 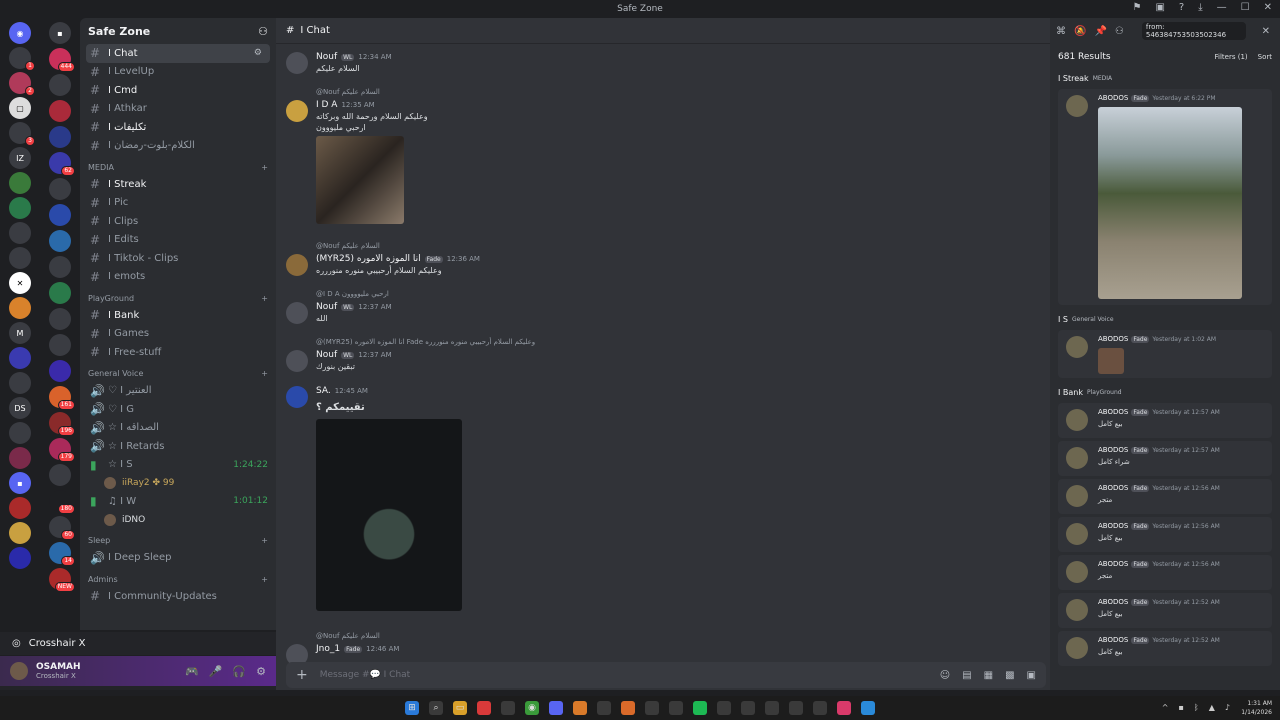 What do you see at coordinates (1181, 707) in the screenshot?
I see `tray-app-icon: ▪` at bounding box center [1181, 707].